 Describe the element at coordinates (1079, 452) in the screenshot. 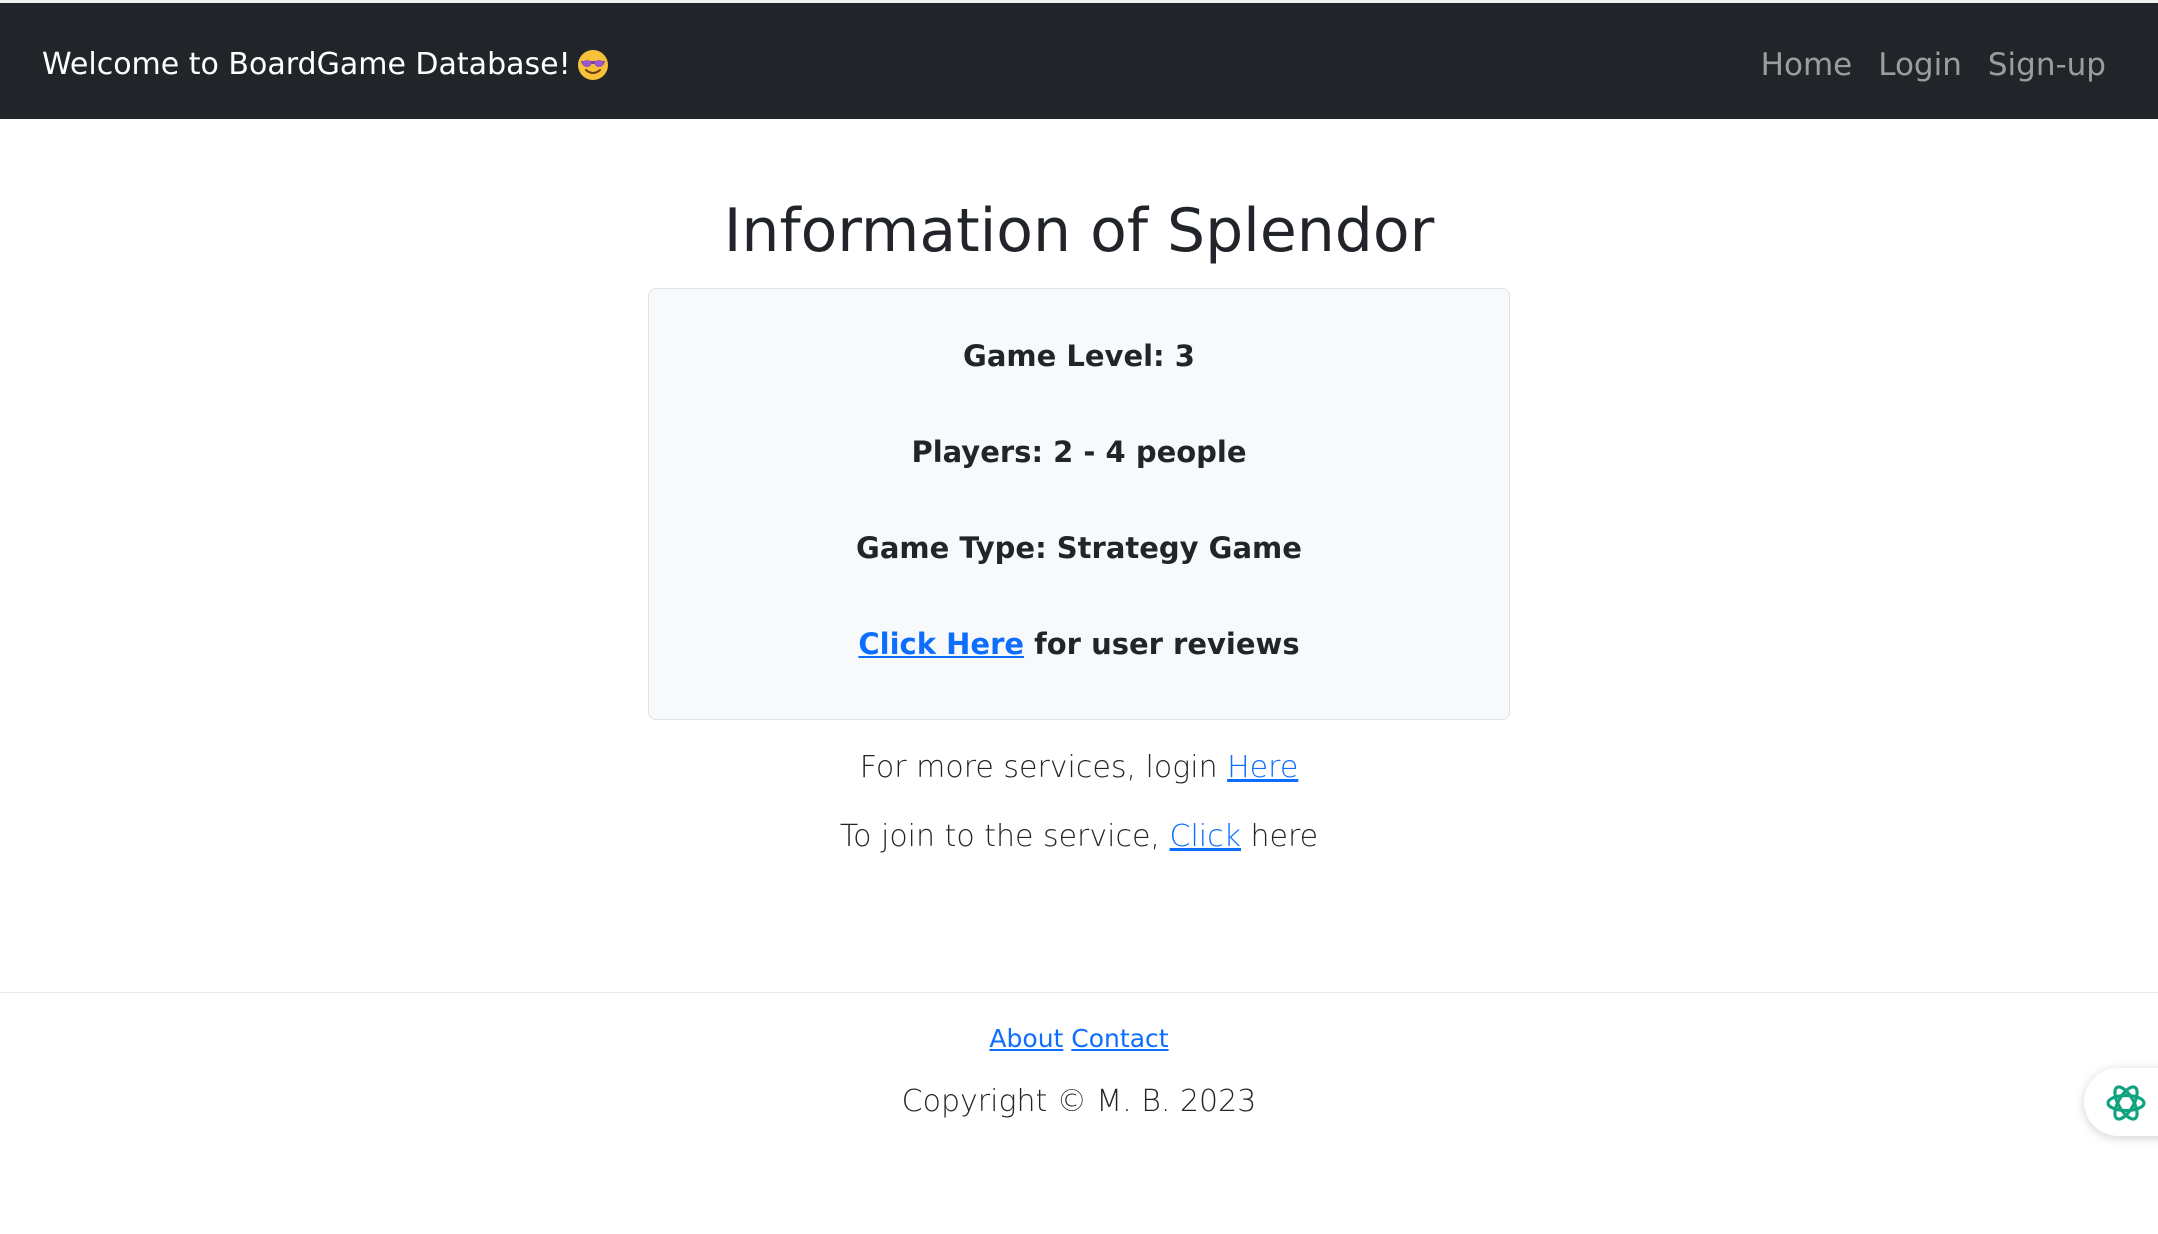

I see `game-players: Players: 2 - 4 people` at that location.